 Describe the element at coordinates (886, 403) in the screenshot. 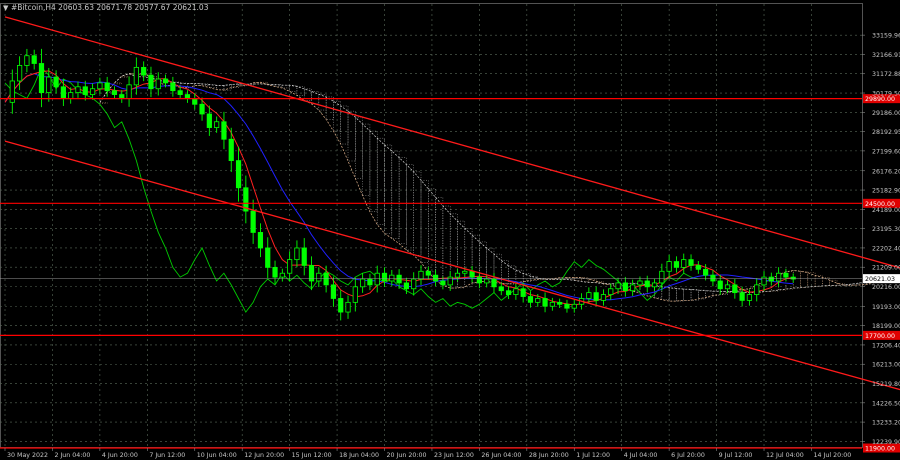

I see `y-tick-label: 14226.50` at that location.